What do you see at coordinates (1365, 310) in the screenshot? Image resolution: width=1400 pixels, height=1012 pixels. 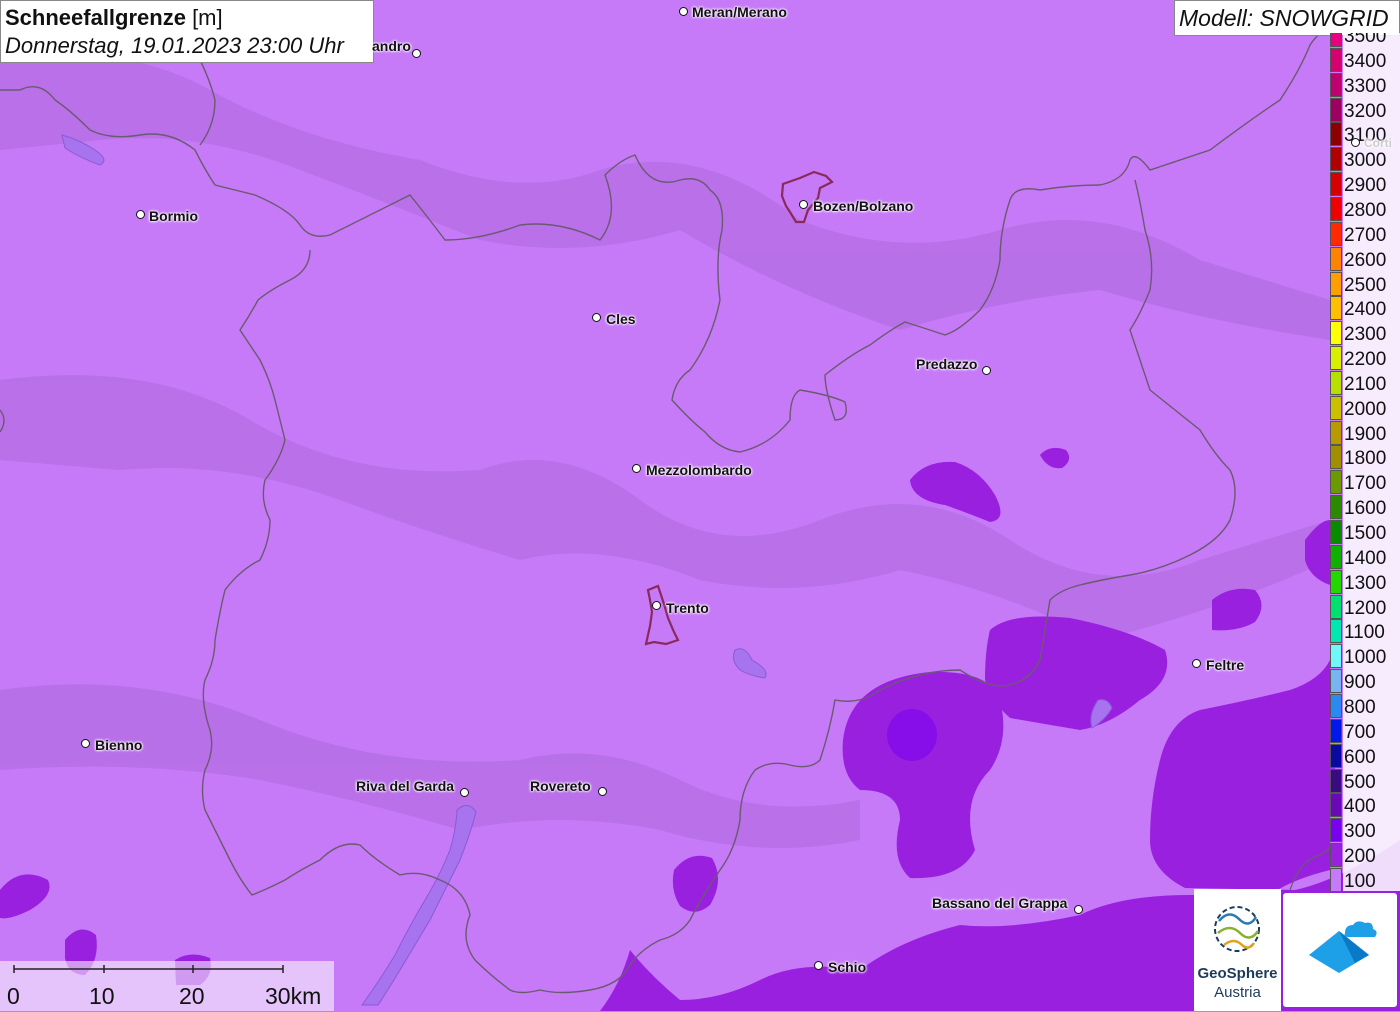 I see `legend-label: 2400` at bounding box center [1365, 310].